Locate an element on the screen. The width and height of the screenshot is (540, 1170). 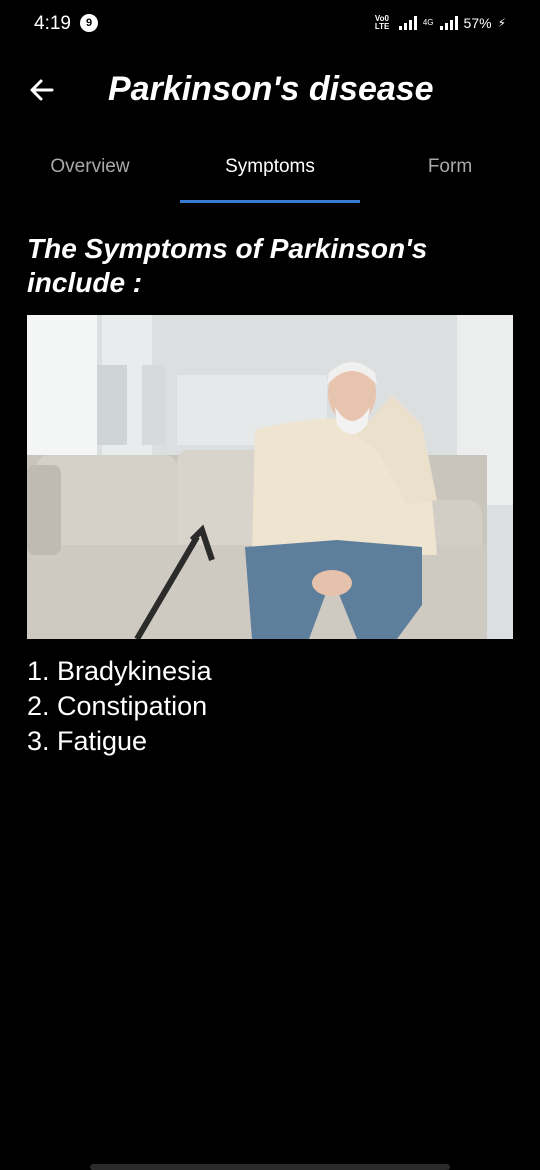
back-button is located at coordinates (42, 90).